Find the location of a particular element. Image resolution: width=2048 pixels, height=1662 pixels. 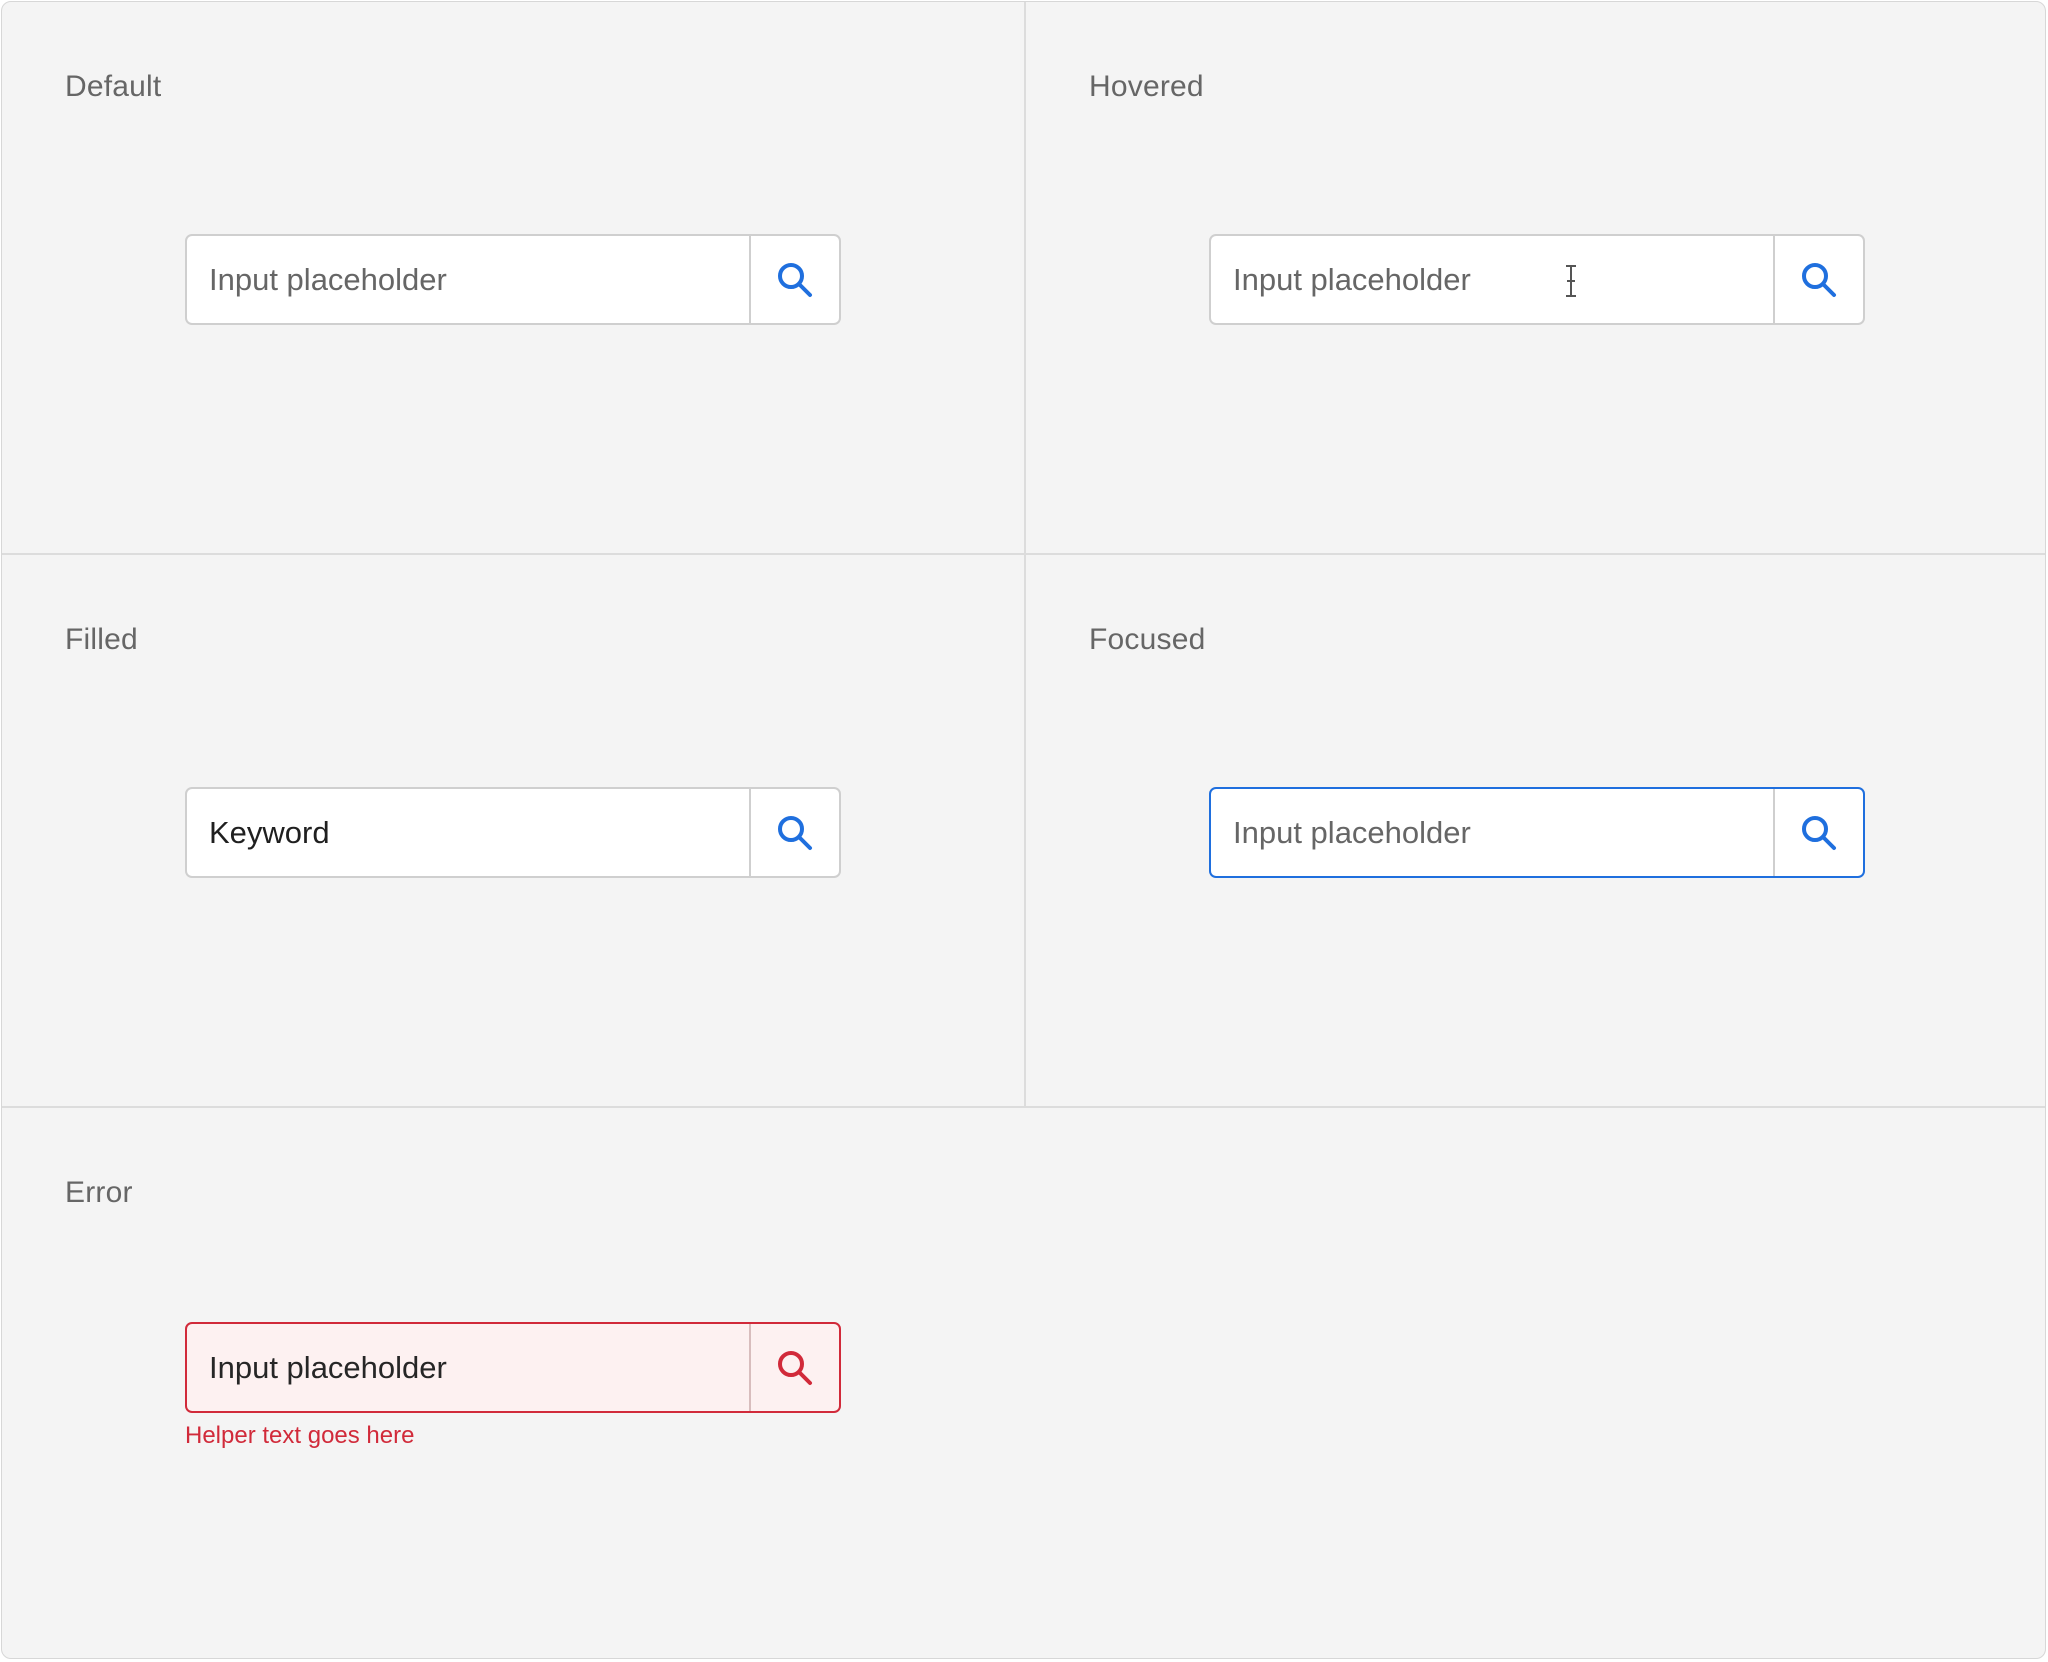

search-box: Keyword is located at coordinates (513, 832).